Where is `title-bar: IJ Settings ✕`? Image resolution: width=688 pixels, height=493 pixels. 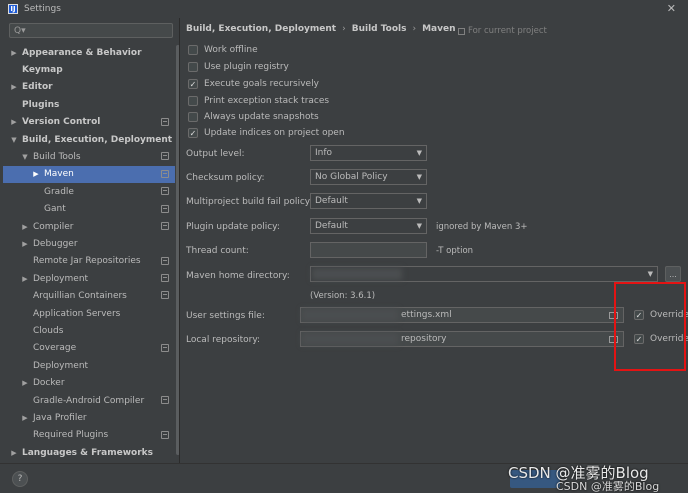
title-bar: IJ Settings ✕ is located at coordinates (344, 9).